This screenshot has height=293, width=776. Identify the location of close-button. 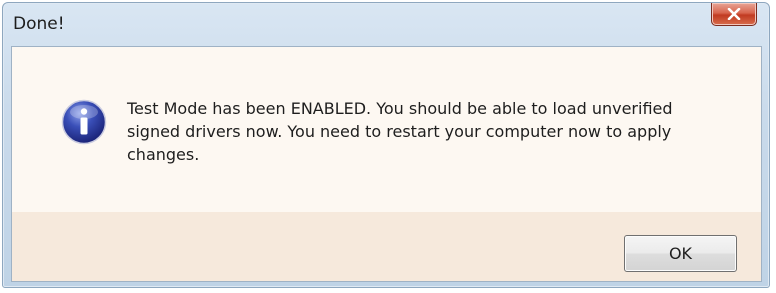
(734, 14).